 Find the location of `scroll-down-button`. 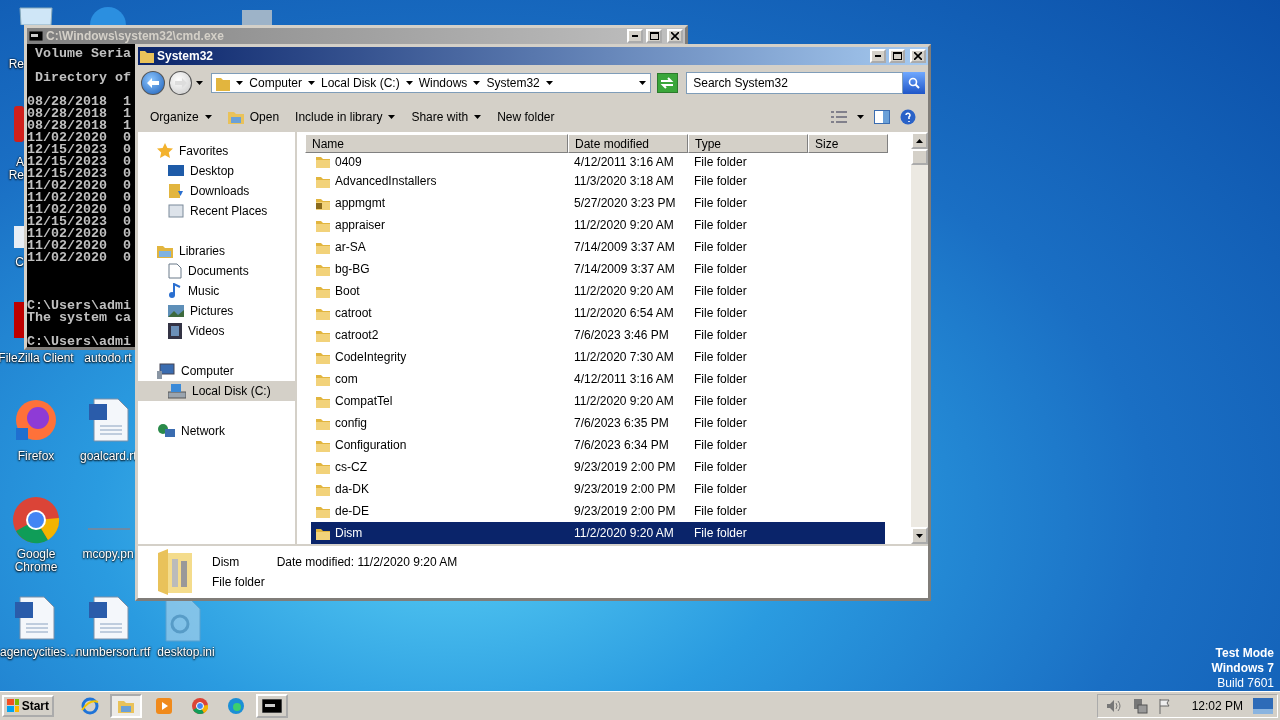

scroll-down-button is located at coordinates (919, 535).